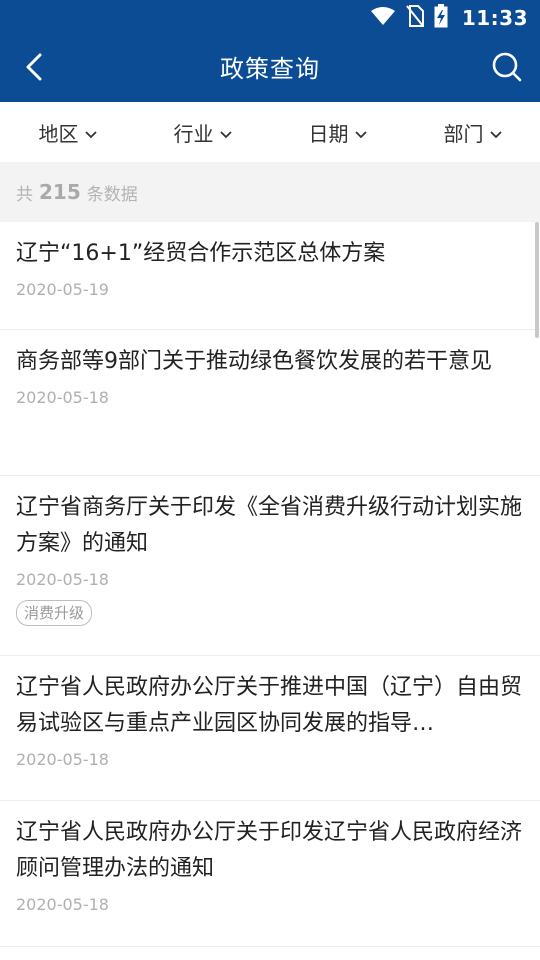  What do you see at coordinates (24, 194) in the screenshot?
I see `count-prefix: 共` at bounding box center [24, 194].